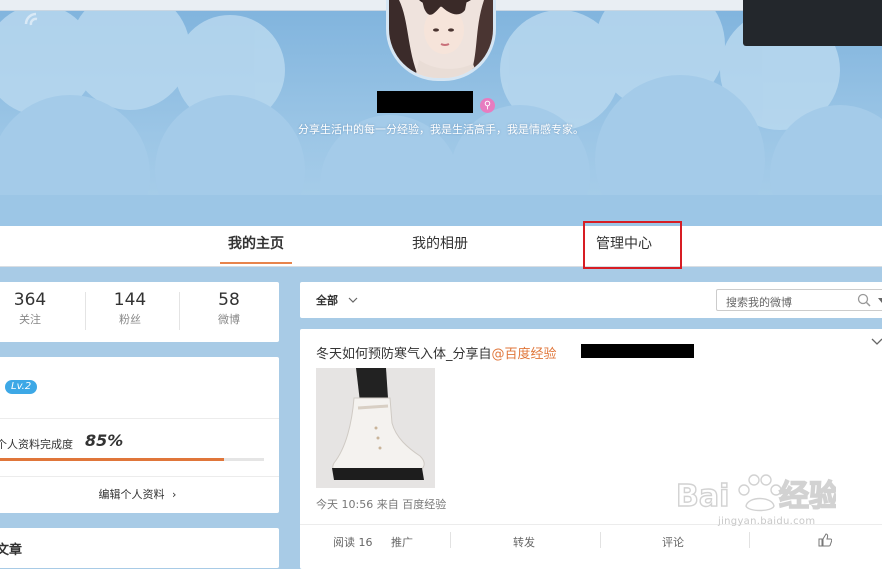 The width and height of the screenshot is (882, 569). What do you see at coordinates (524, 354) in the screenshot?
I see `post-mention-link: @百度经验` at bounding box center [524, 354].